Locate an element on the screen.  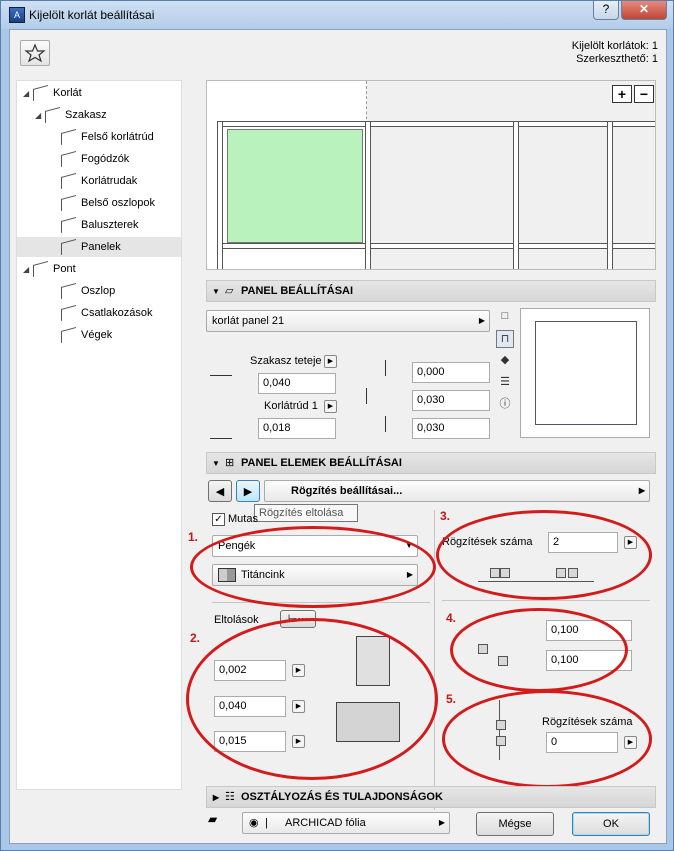
gap-left-input: 0,030 is located at coordinates (451, 400).